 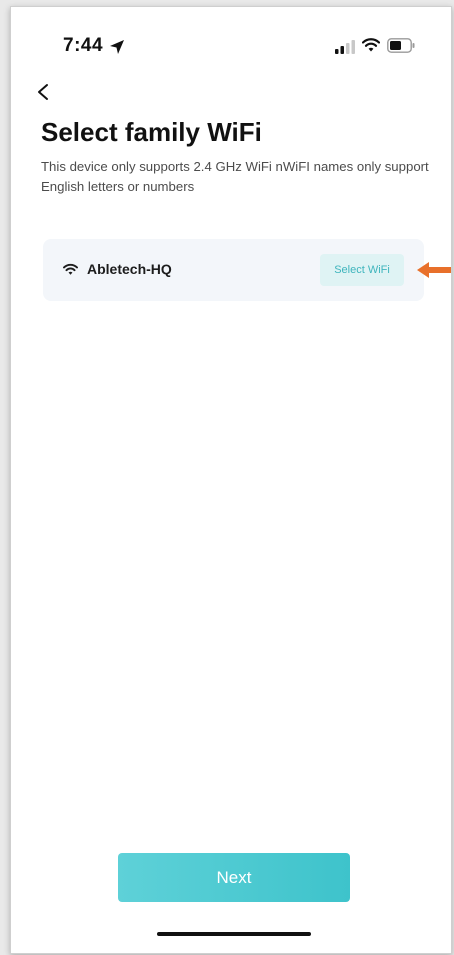 I want to click on back-button, so click(x=46, y=92).